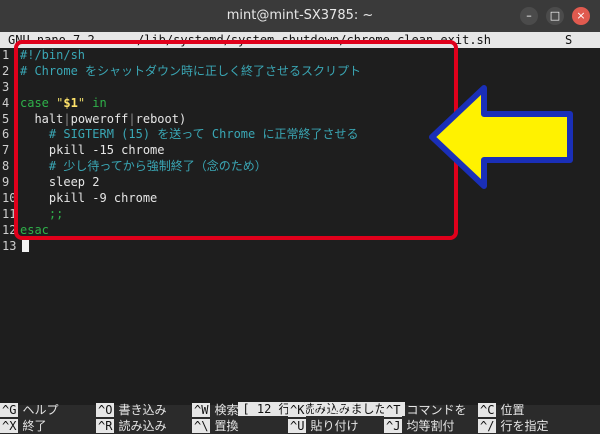 This screenshot has width=600, height=434. I want to click on shortcut-item: ^G ヘルプ, so click(29, 410).